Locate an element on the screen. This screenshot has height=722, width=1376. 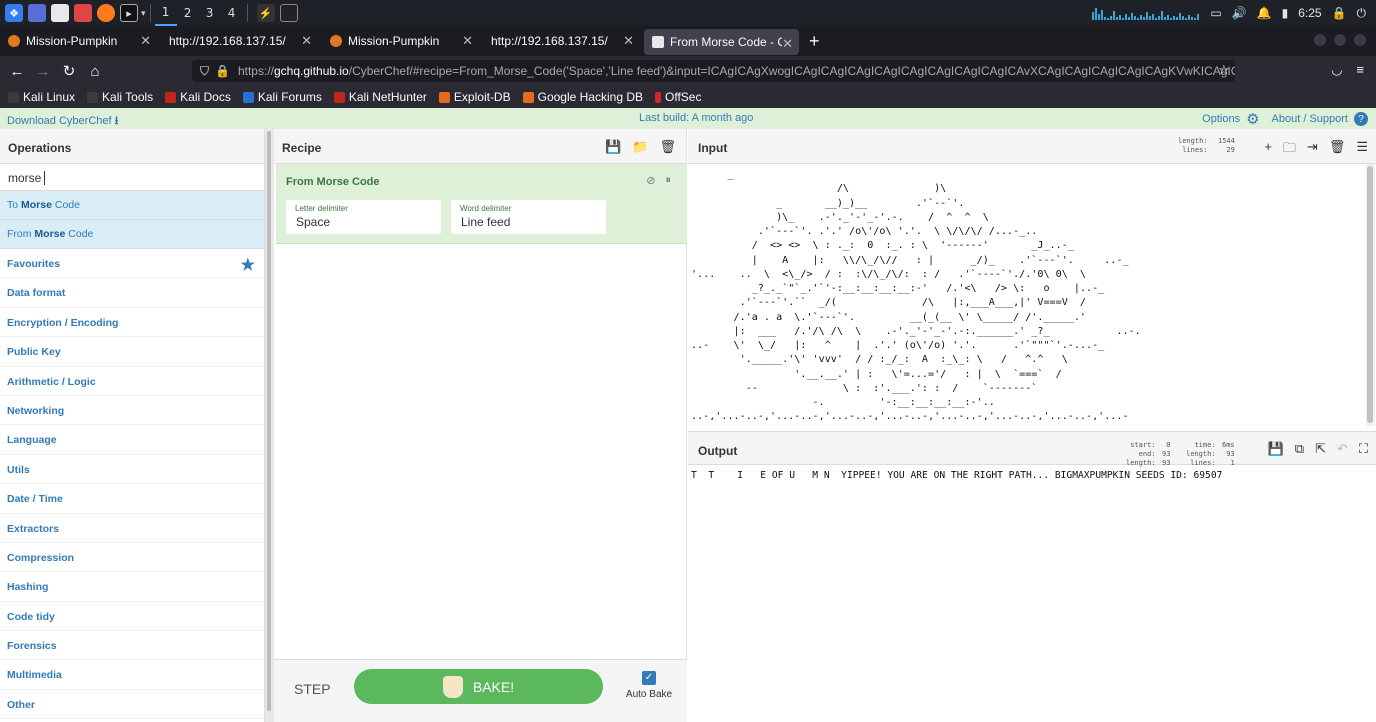
layout-icon: ☰ is located at coordinates (1362, 150).